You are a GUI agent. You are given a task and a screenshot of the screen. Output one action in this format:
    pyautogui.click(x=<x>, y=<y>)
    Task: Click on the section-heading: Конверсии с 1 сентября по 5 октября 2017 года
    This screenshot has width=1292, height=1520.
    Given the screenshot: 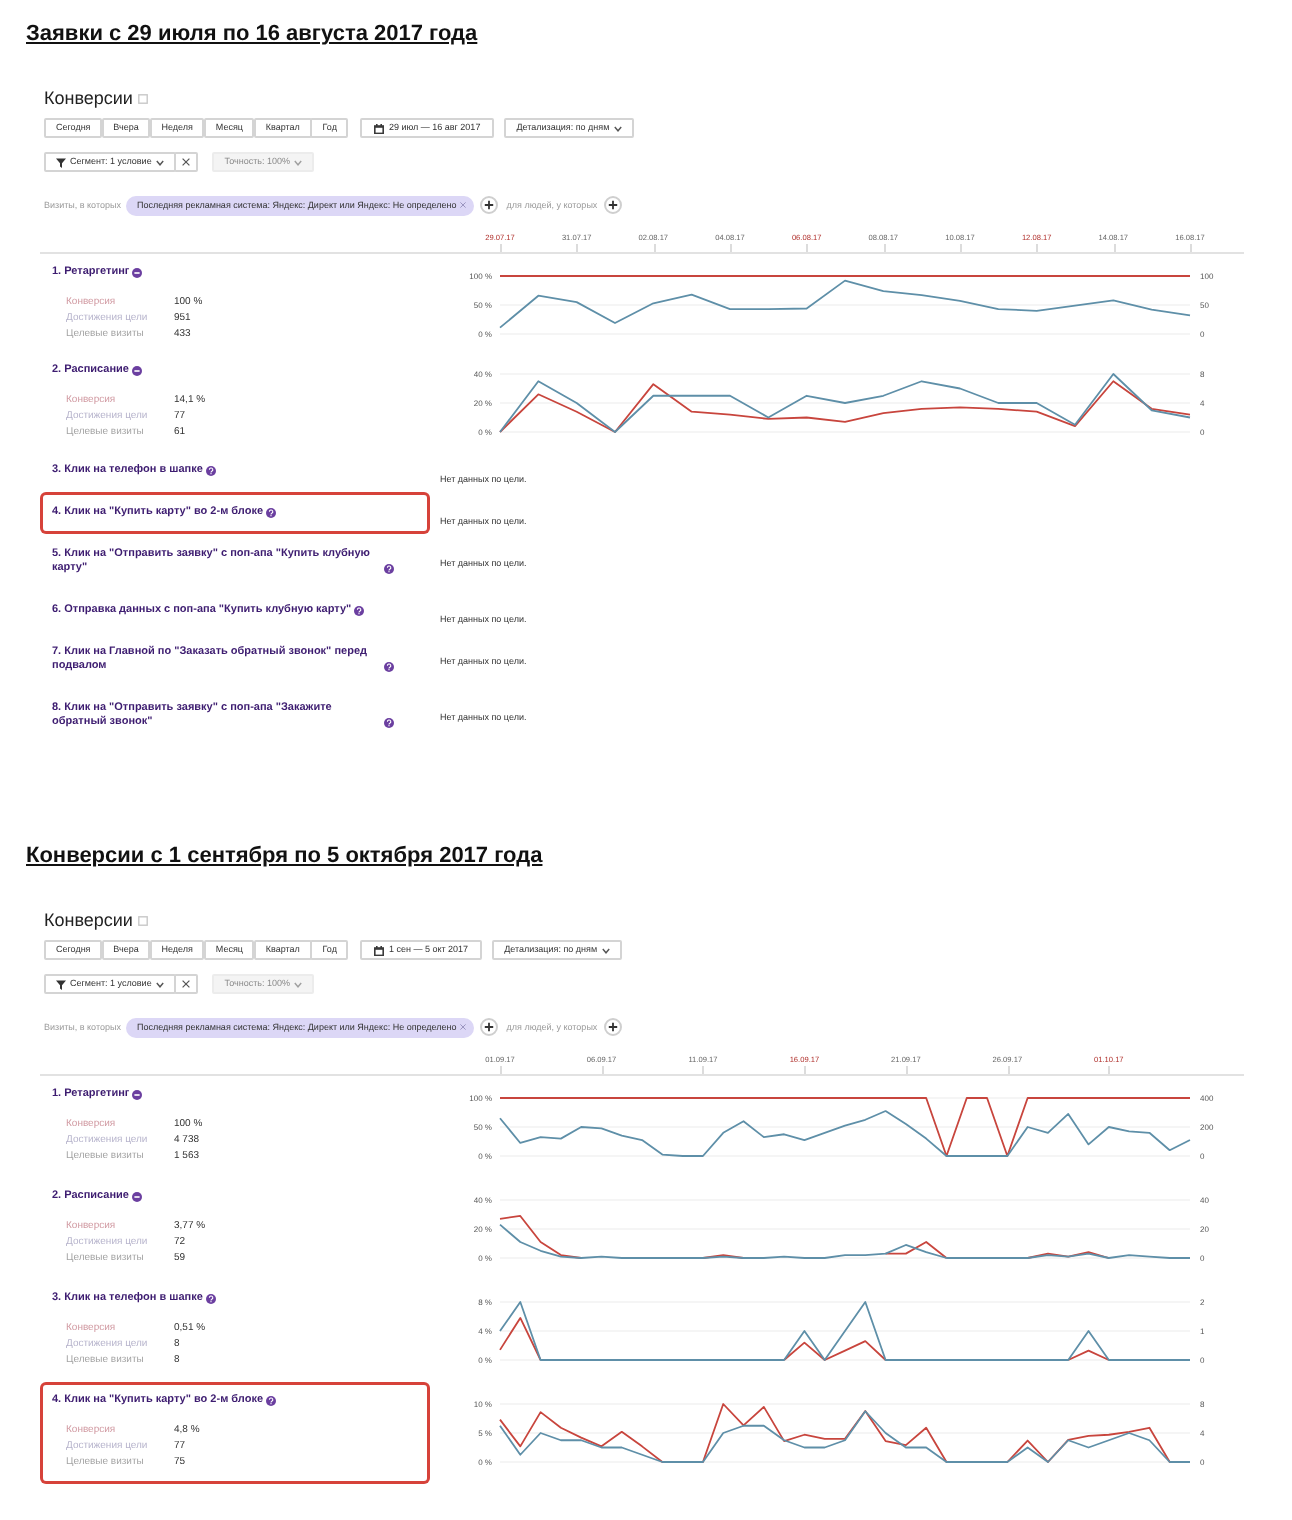 What is the action you would take?
    pyautogui.click(x=284, y=856)
    